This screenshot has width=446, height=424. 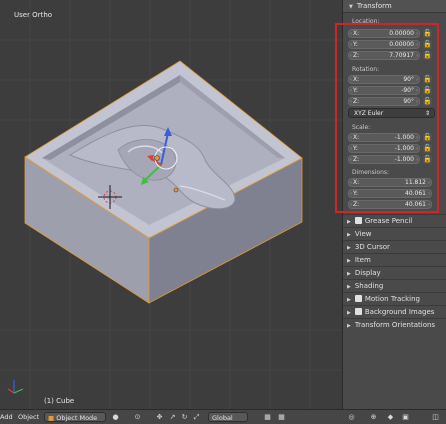 What do you see at coordinates (115, 417) in the screenshot?
I see `viewport-shading-icon: ●` at bounding box center [115, 417].